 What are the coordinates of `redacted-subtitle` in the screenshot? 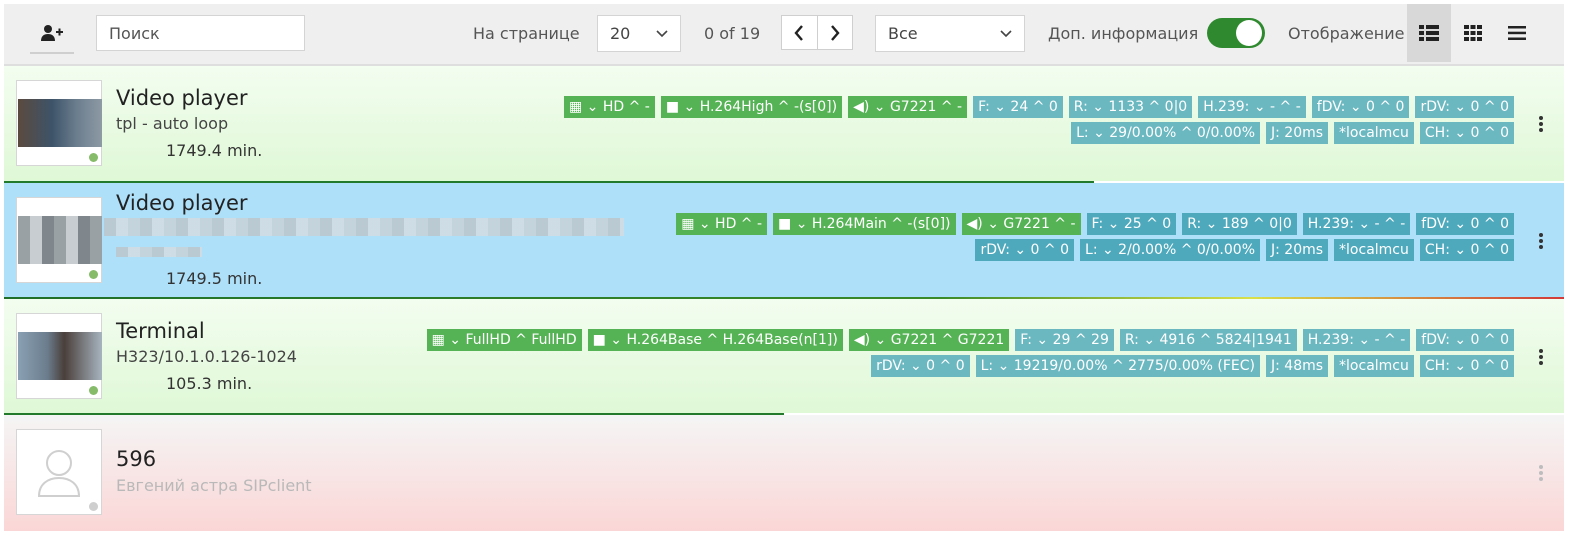 It's located at (364, 227).